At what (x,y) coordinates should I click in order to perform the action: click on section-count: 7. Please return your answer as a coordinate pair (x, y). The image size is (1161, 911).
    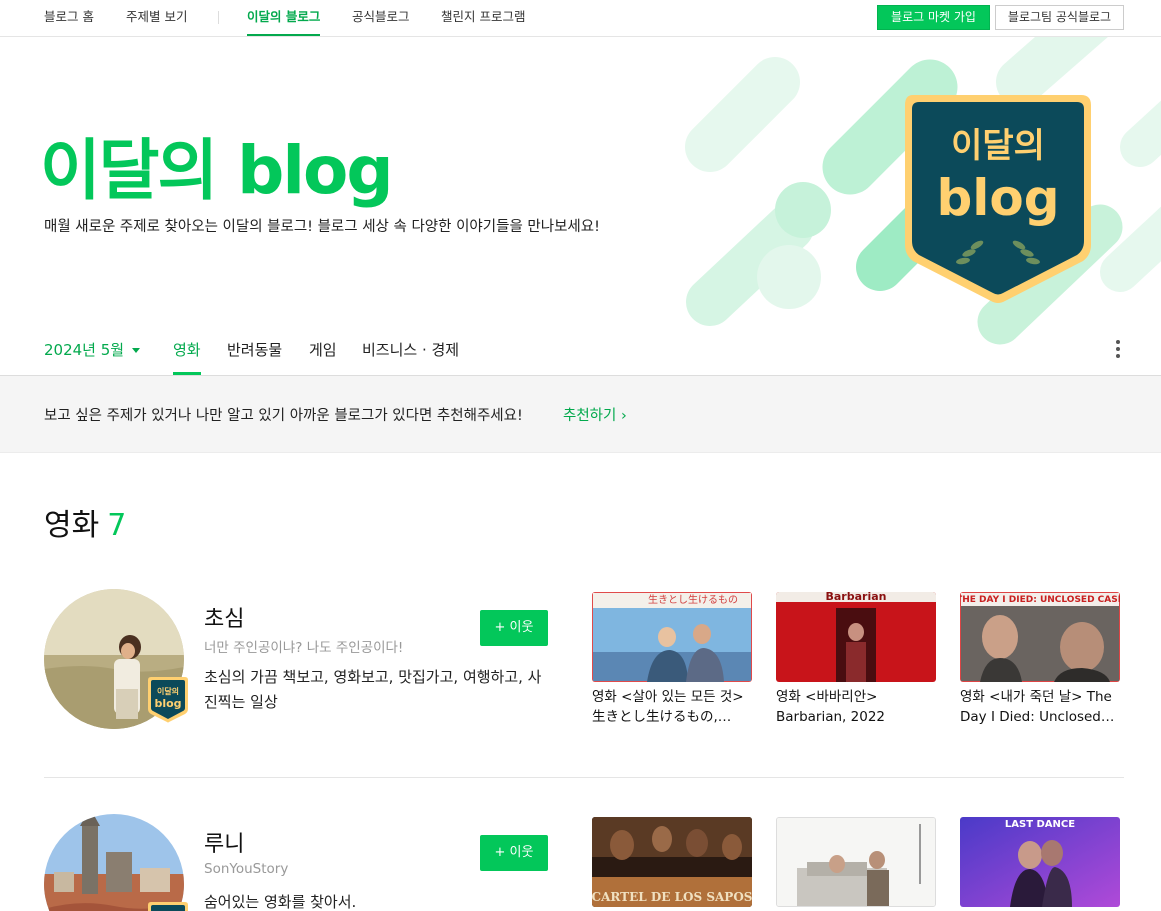
    Looking at the image, I should click on (117, 525).